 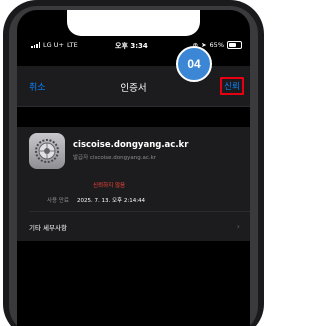 I want to click on battery-percent: 65%, so click(x=216, y=45).